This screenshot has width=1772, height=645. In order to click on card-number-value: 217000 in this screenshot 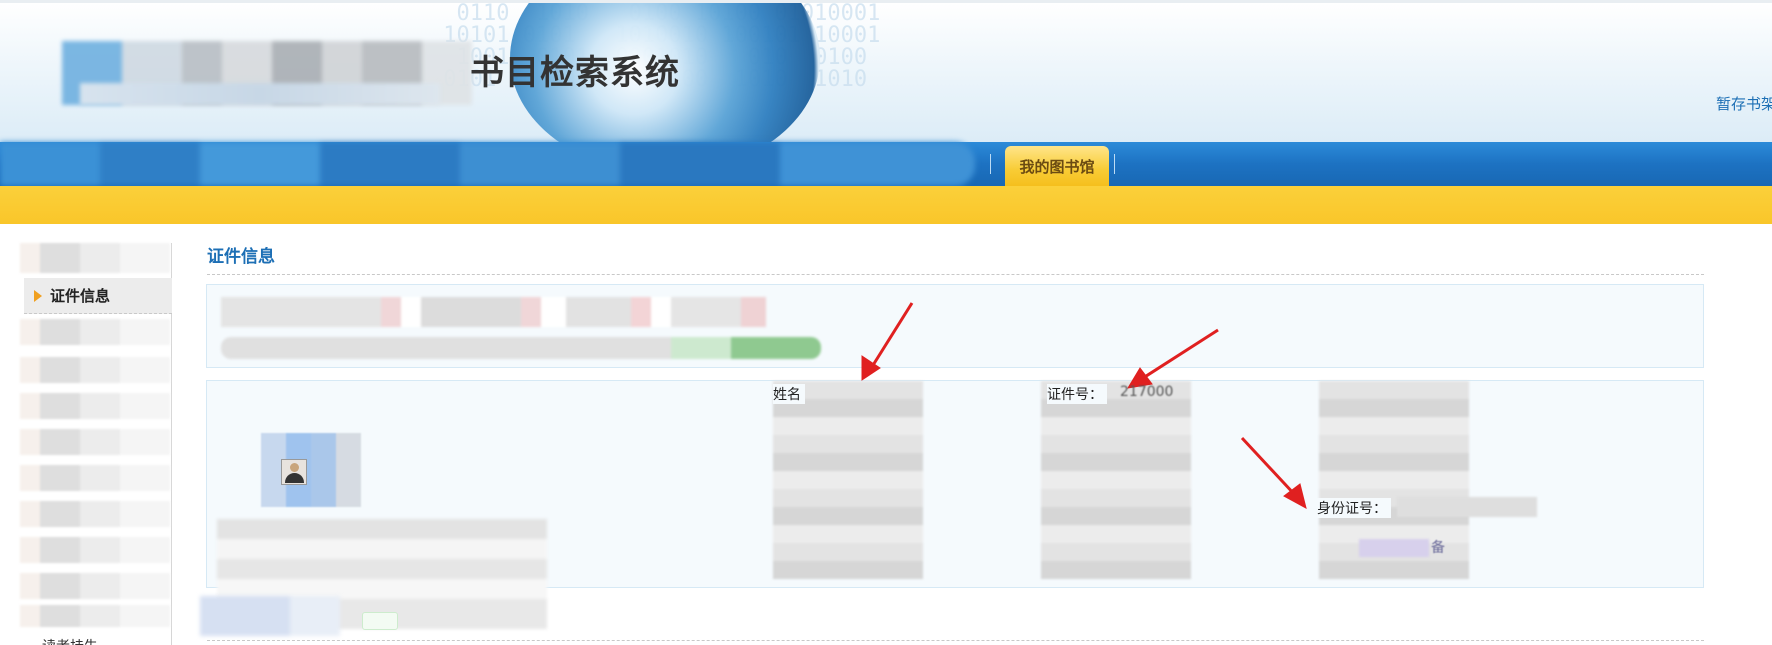, I will do `click(1147, 392)`.